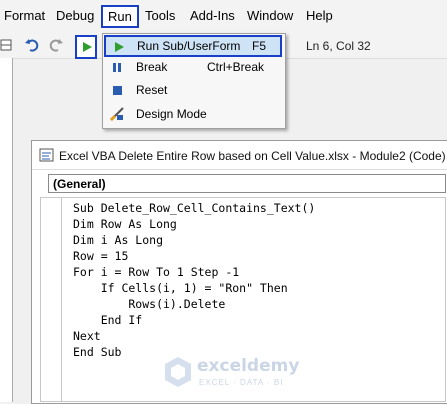 The image size is (447, 404). Describe the element at coordinates (270, 15) in the screenshot. I see `menu-window: Window` at that location.